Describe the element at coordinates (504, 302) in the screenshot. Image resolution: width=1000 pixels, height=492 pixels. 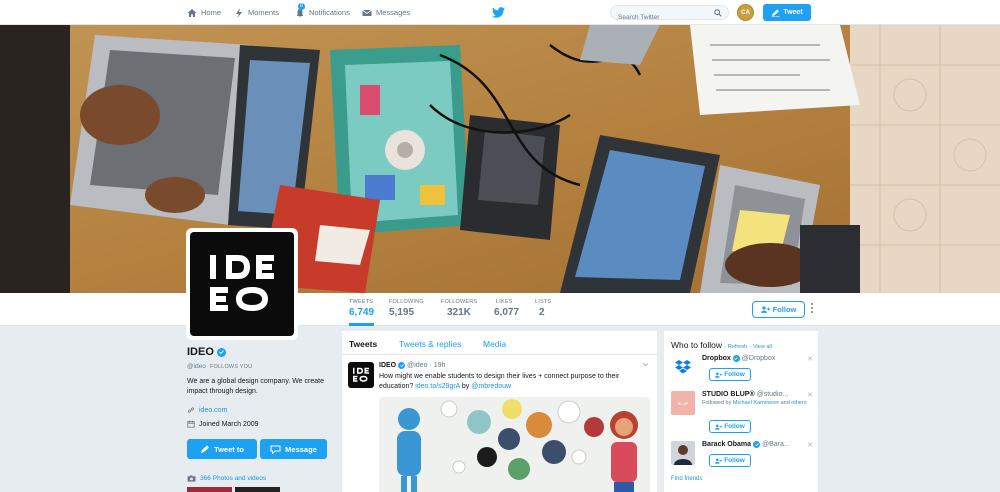
I see `stat-likes-label: LIKES` at that location.